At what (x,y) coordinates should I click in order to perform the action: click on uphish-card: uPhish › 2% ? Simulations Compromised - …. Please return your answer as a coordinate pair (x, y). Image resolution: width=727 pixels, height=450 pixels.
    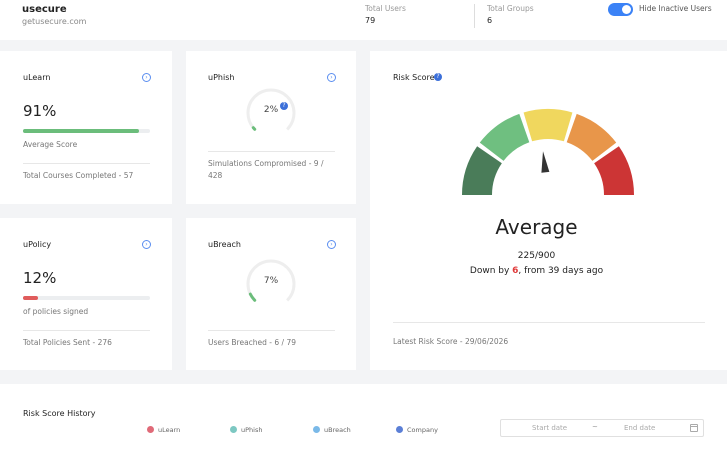
    Looking at the image, I should click on (271, 127).